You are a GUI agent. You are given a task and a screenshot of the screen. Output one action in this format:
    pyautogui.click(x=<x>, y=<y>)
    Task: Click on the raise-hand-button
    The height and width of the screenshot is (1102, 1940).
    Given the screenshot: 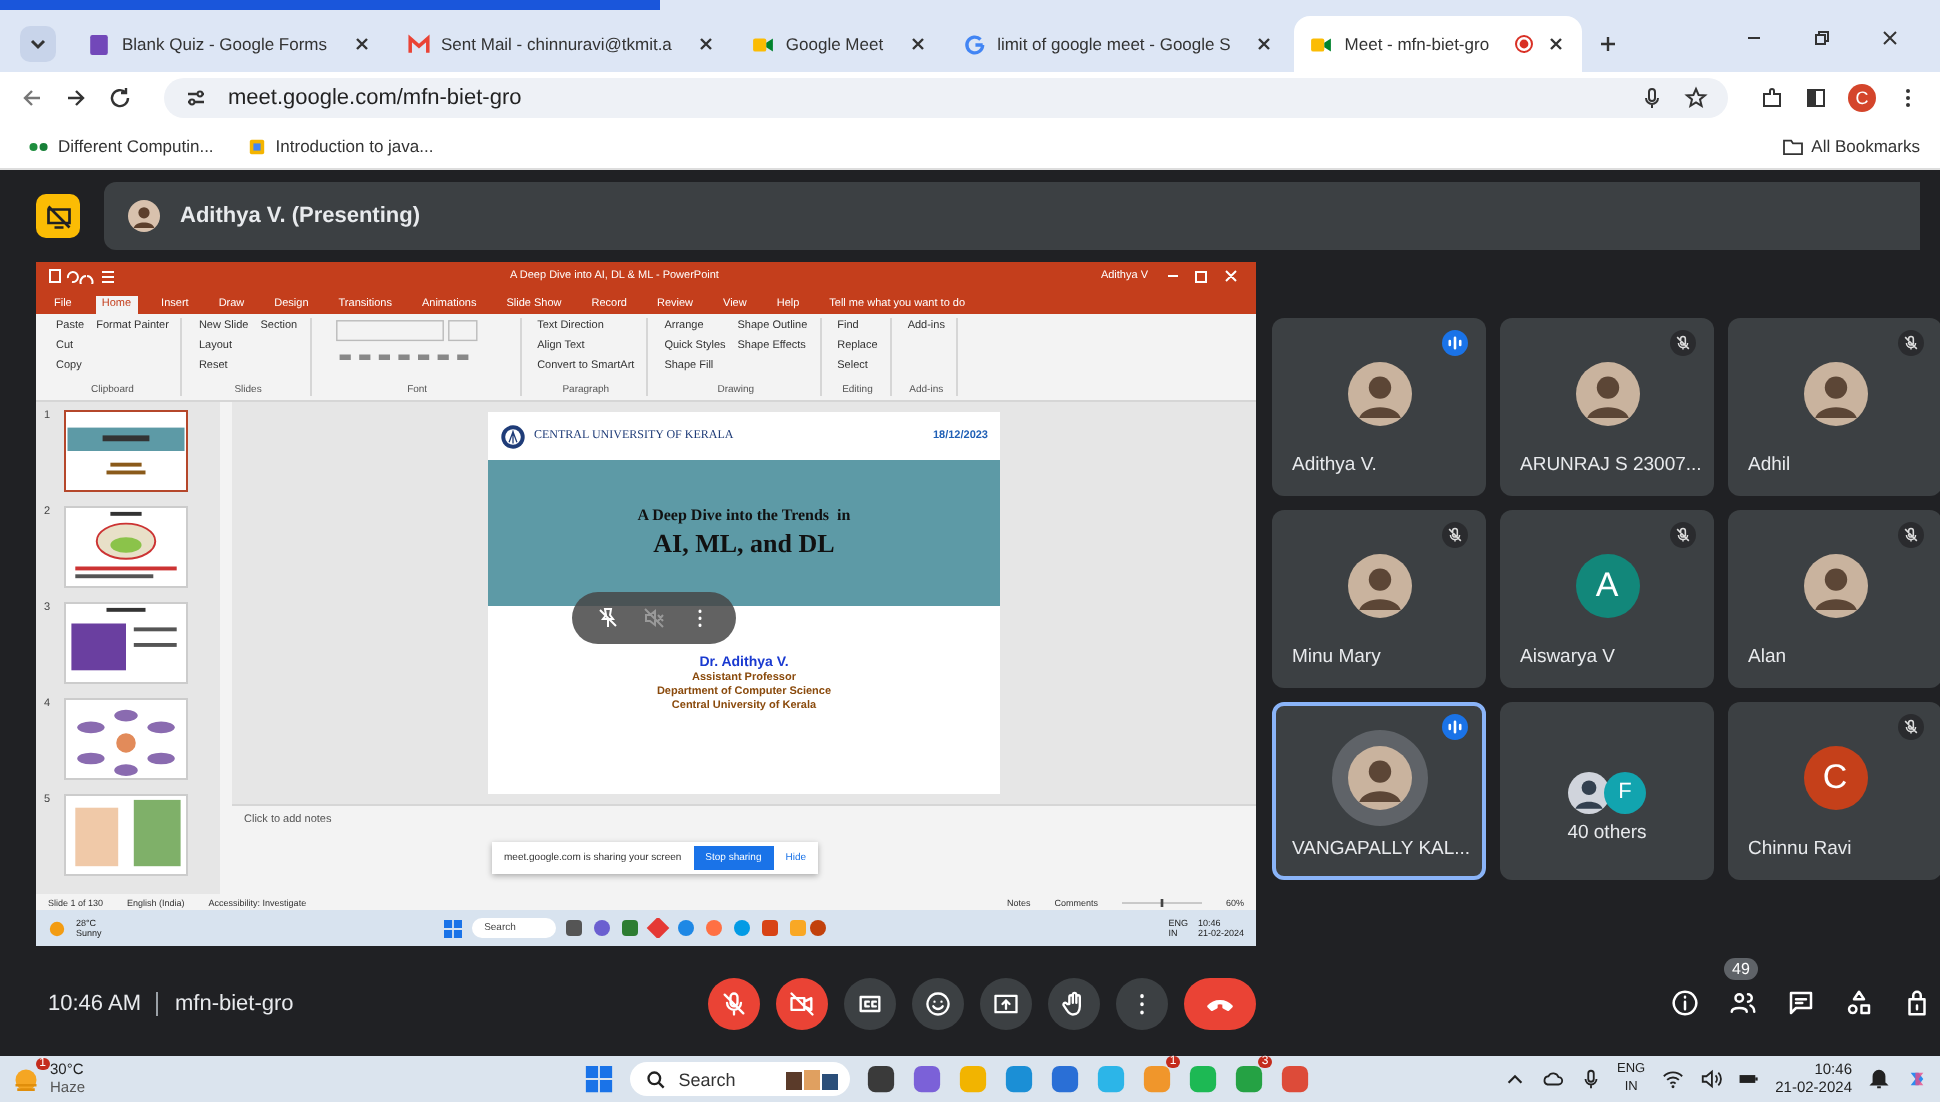 What is the action you would take?
    pyautogui.click(x=1074, y=1003)
    